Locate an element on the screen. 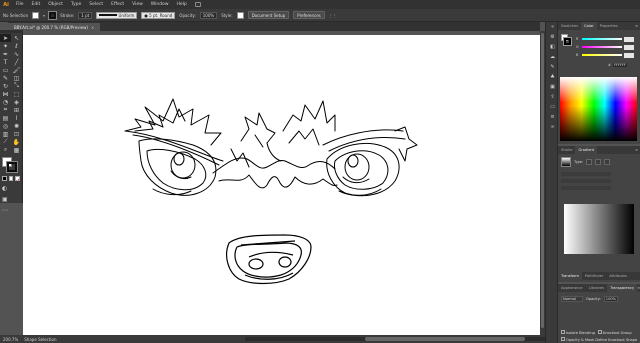 The image size is (640, 343). edit-toolbar-icon: ⋯ is located at coordinates (5, 210).